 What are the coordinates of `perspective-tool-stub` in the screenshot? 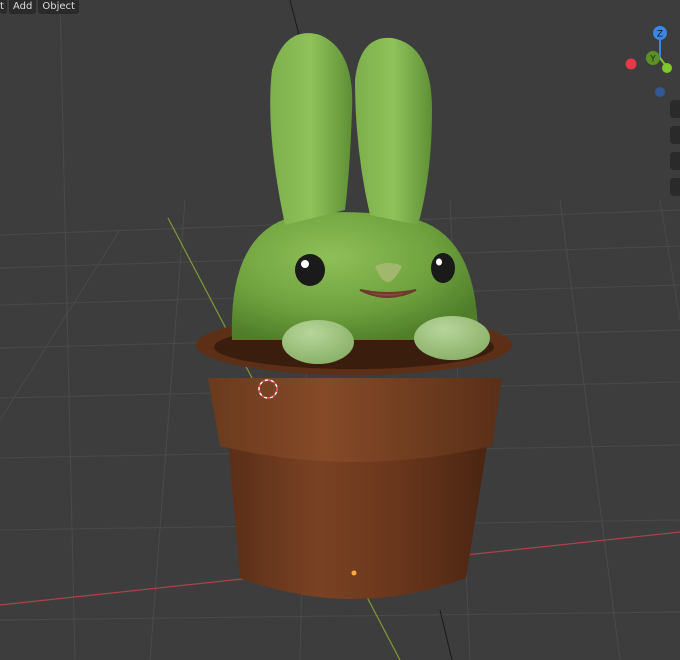 It's located at (675, 187).